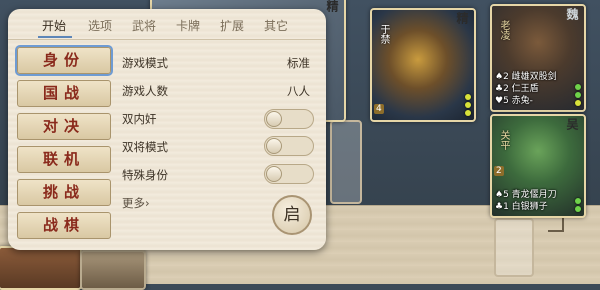  What do you see at coordinates (289, 119) in the screenshot?
I see `toggle-double-traitor` at bounding box center [289, 119].